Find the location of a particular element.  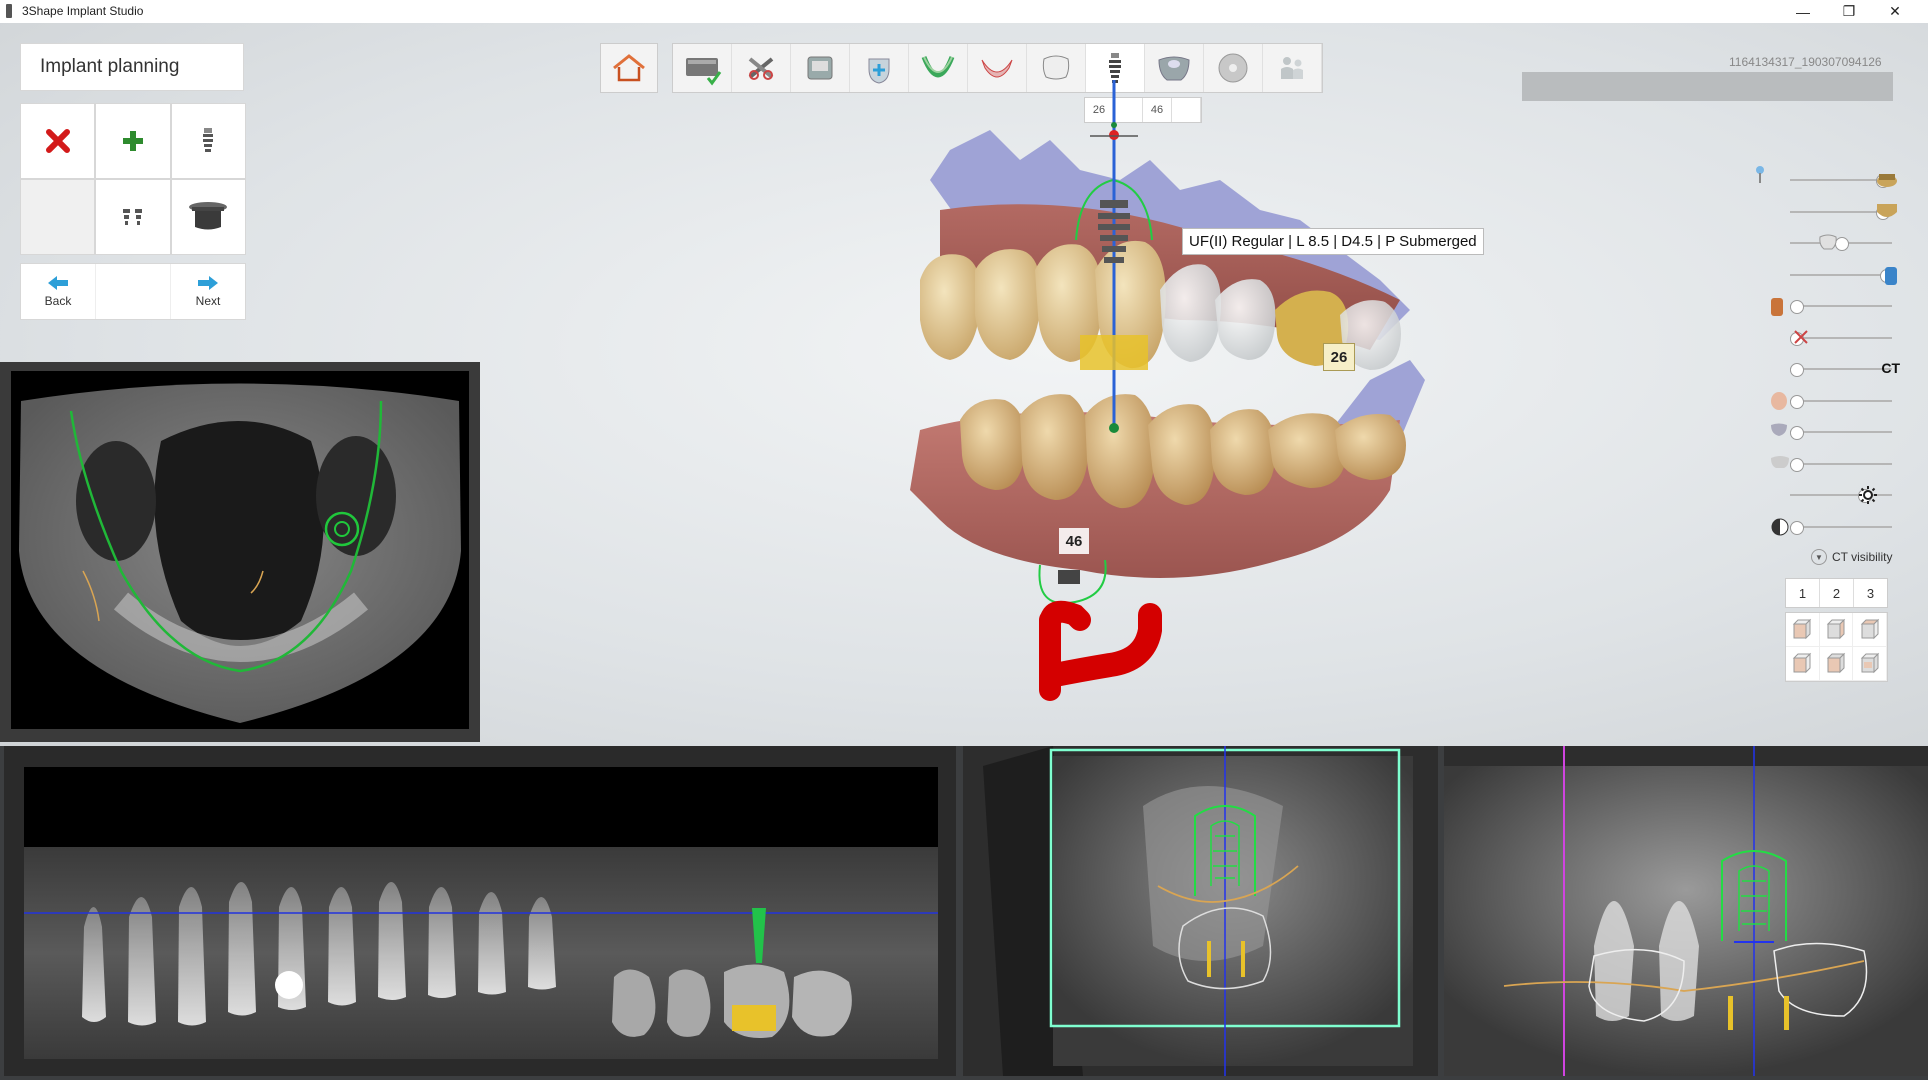

slider-model is located at coordinates (1835, 465).